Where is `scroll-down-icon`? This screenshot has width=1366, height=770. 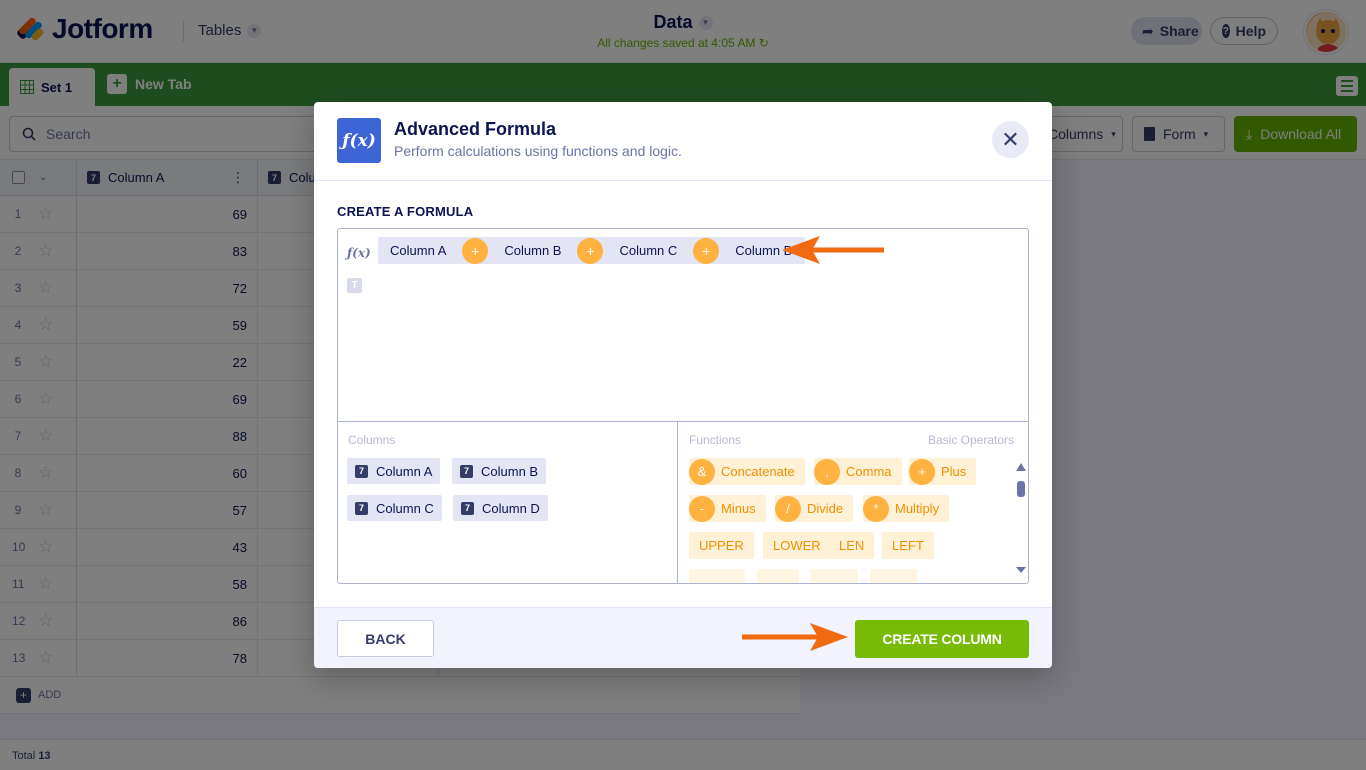 scroll-down-icon is located at coordinates (1021, 570).